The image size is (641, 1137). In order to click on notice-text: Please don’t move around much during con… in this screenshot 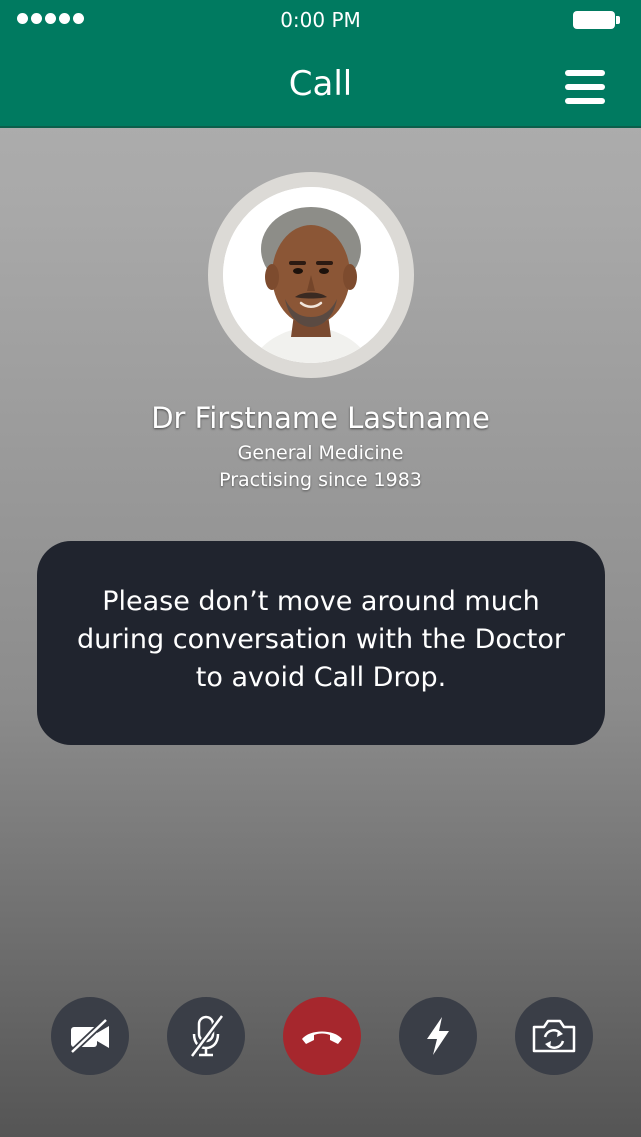, I will do `click(321, 639)`.